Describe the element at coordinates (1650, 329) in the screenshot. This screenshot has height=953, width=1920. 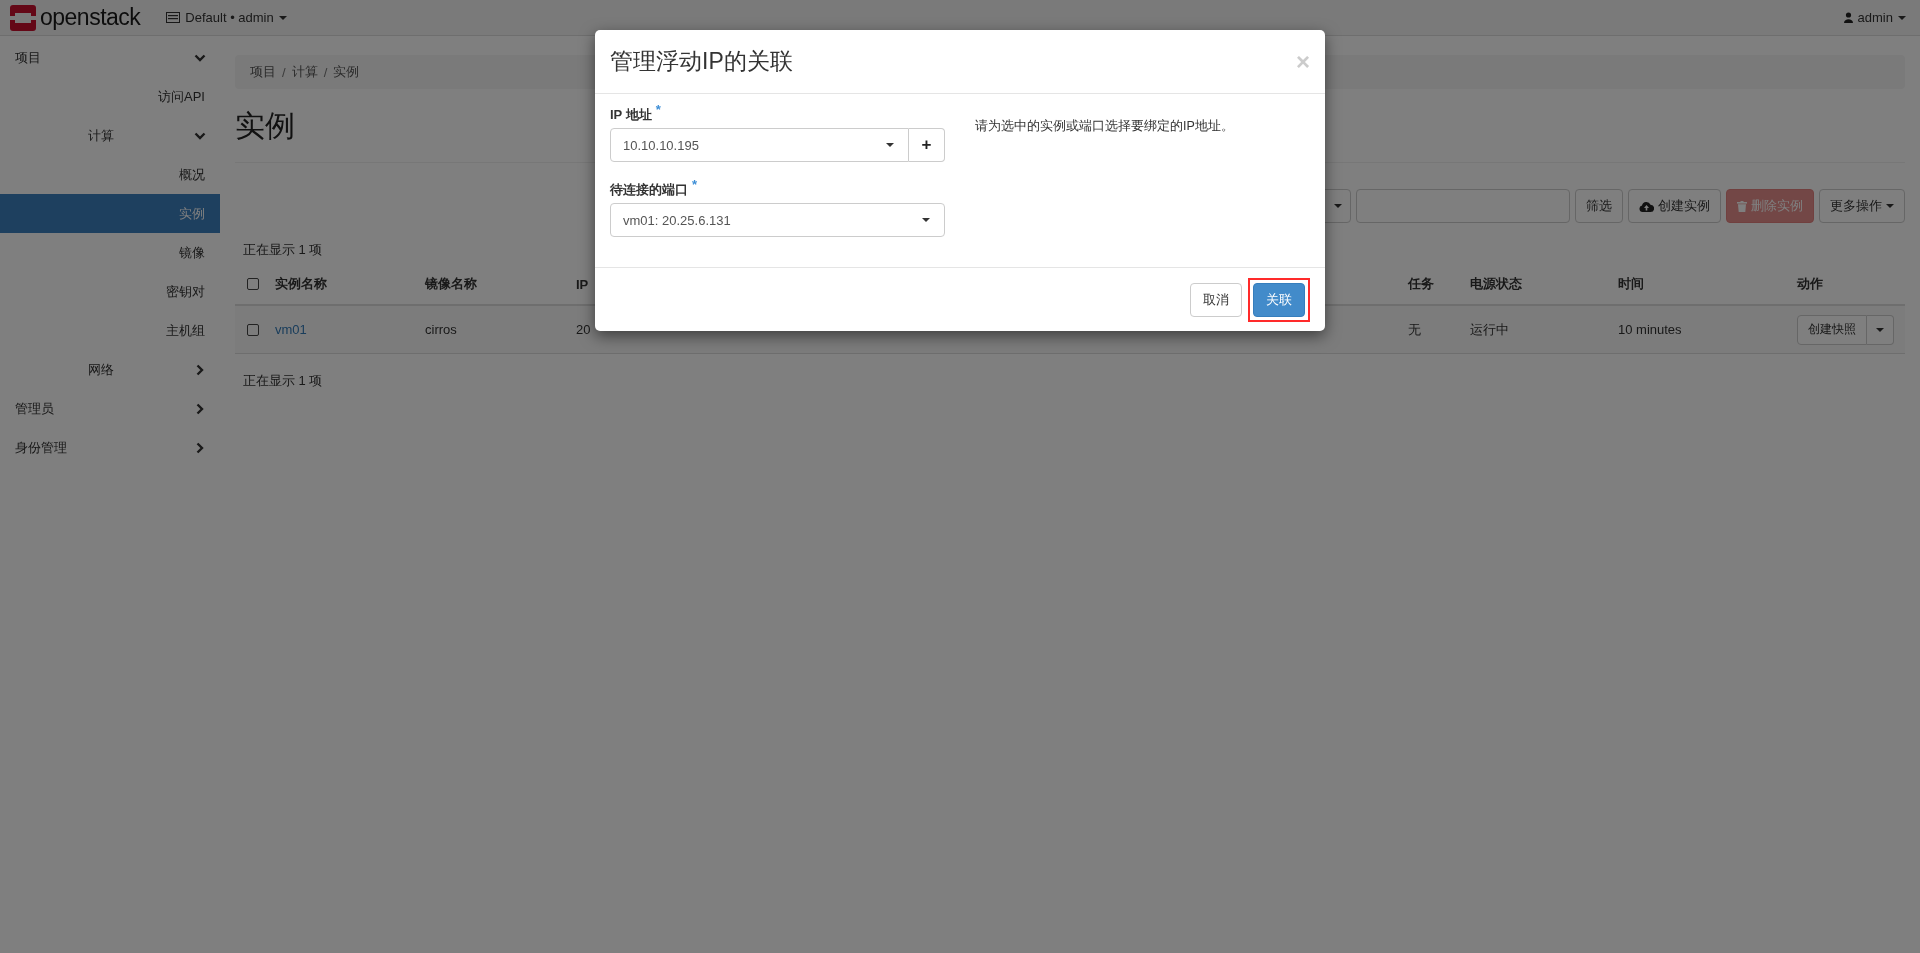
I see `table-cell: 10 minutes` at that location.